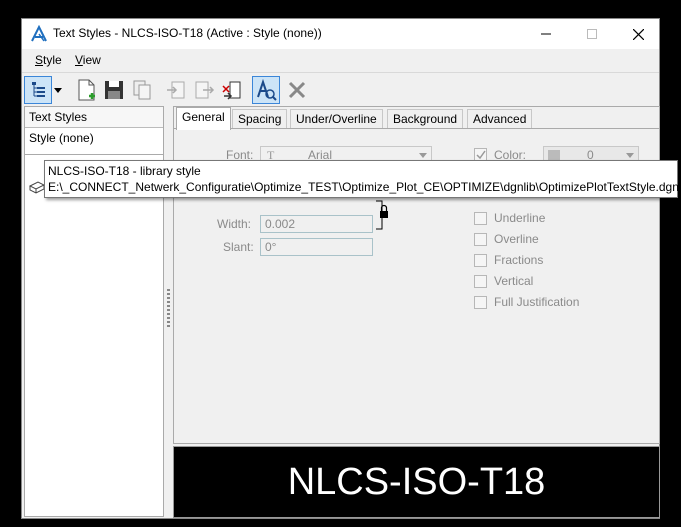 Image resolution: width=681 pixels, height=527 pixels. I want to click on fractions-label: Fractions, so click(519, 260).